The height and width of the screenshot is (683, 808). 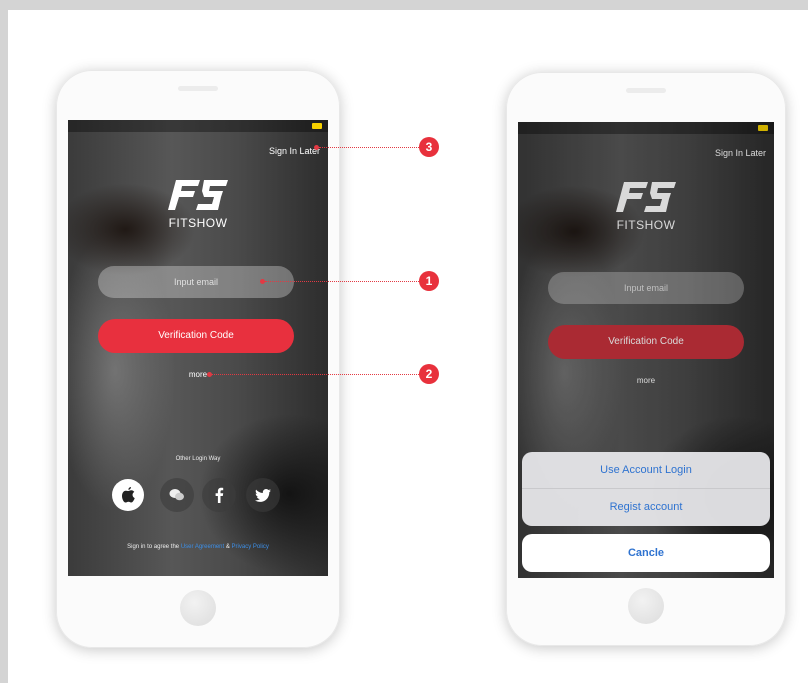 I want to click on agree-and: &, so click(x=227, y=547).